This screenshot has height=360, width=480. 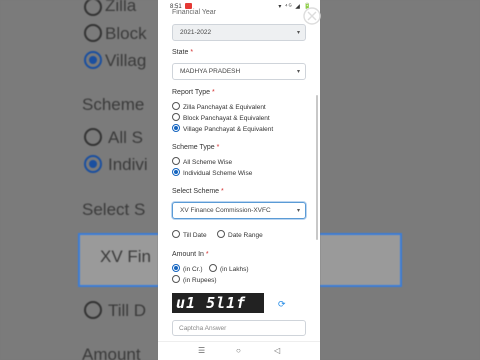 What do you see at coordinates (212, 172) in the screenshot?
I see `radio-individual-scheme: Individual Scheme Wise` at bounding box center [212, 172].